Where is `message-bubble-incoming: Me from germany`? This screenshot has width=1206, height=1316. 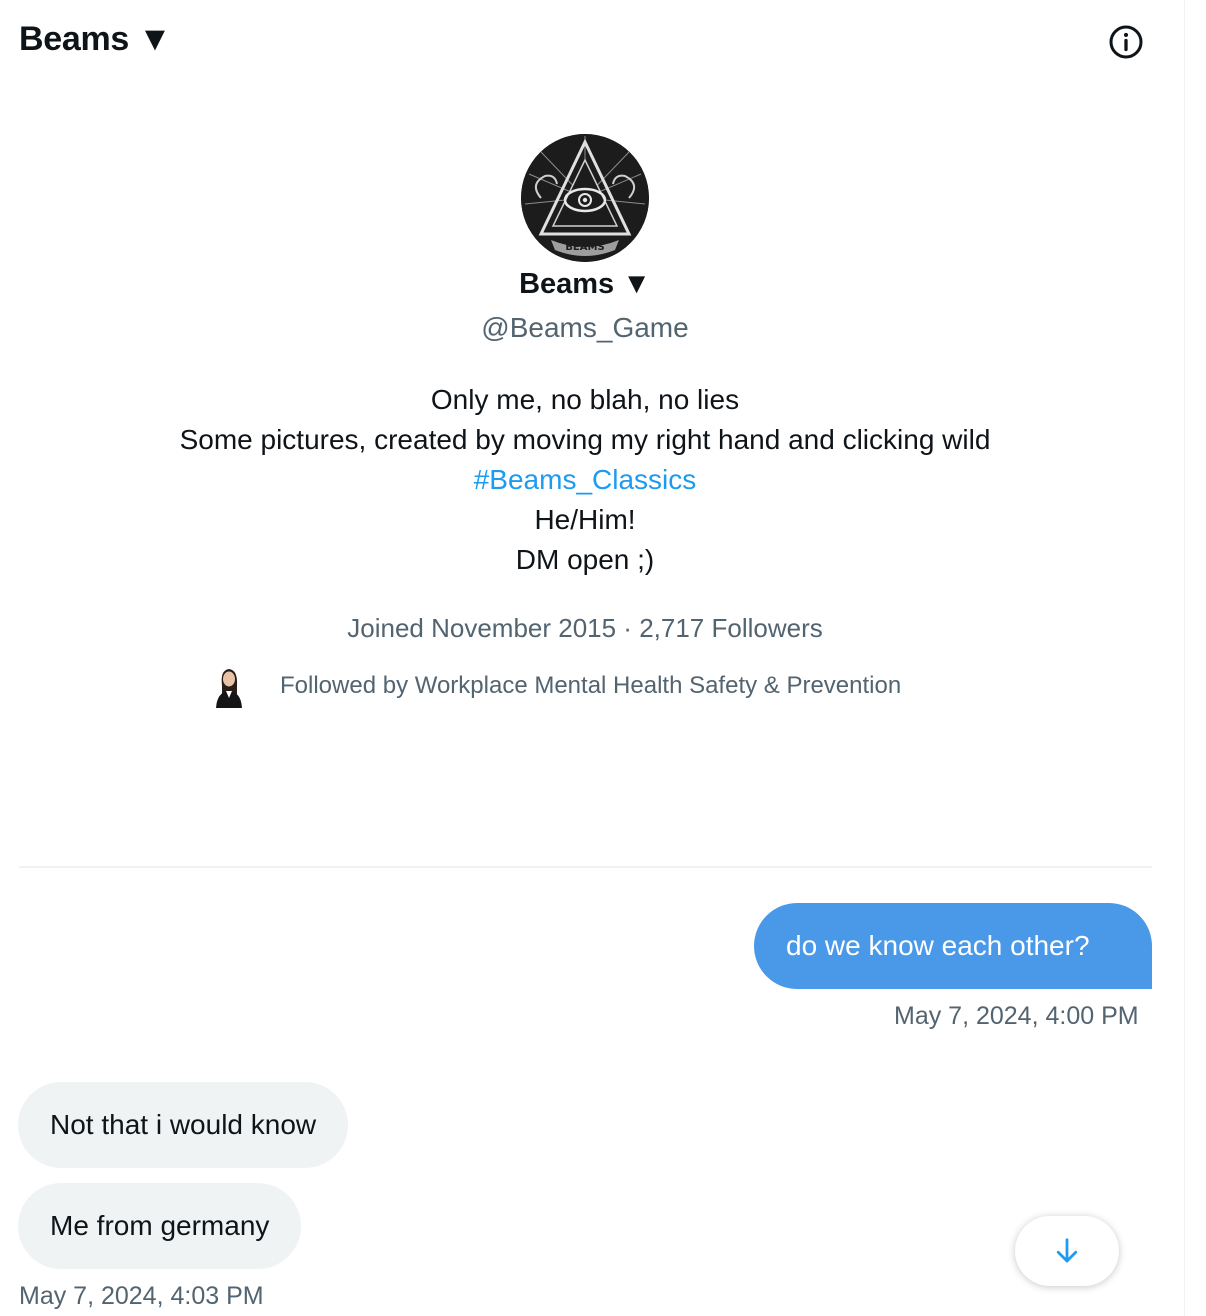
message-bubble-incoming: Me from germany is located at coordinates (160, 1226).